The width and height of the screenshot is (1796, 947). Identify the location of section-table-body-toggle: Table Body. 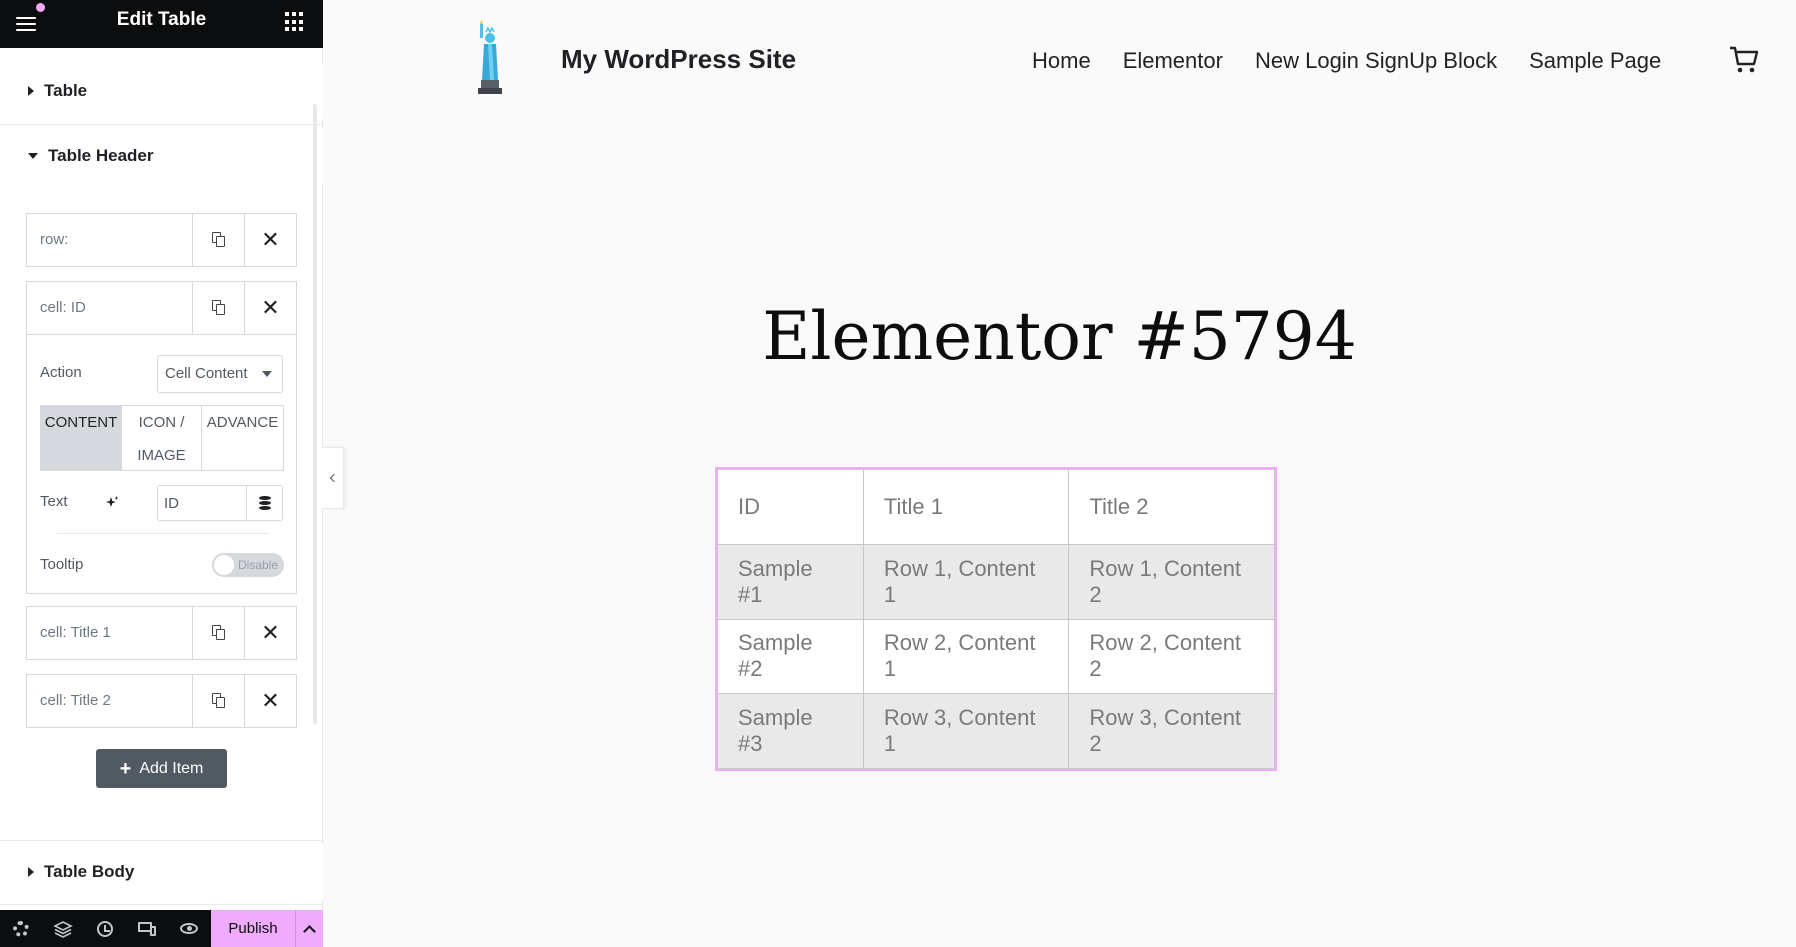
(161, 872).